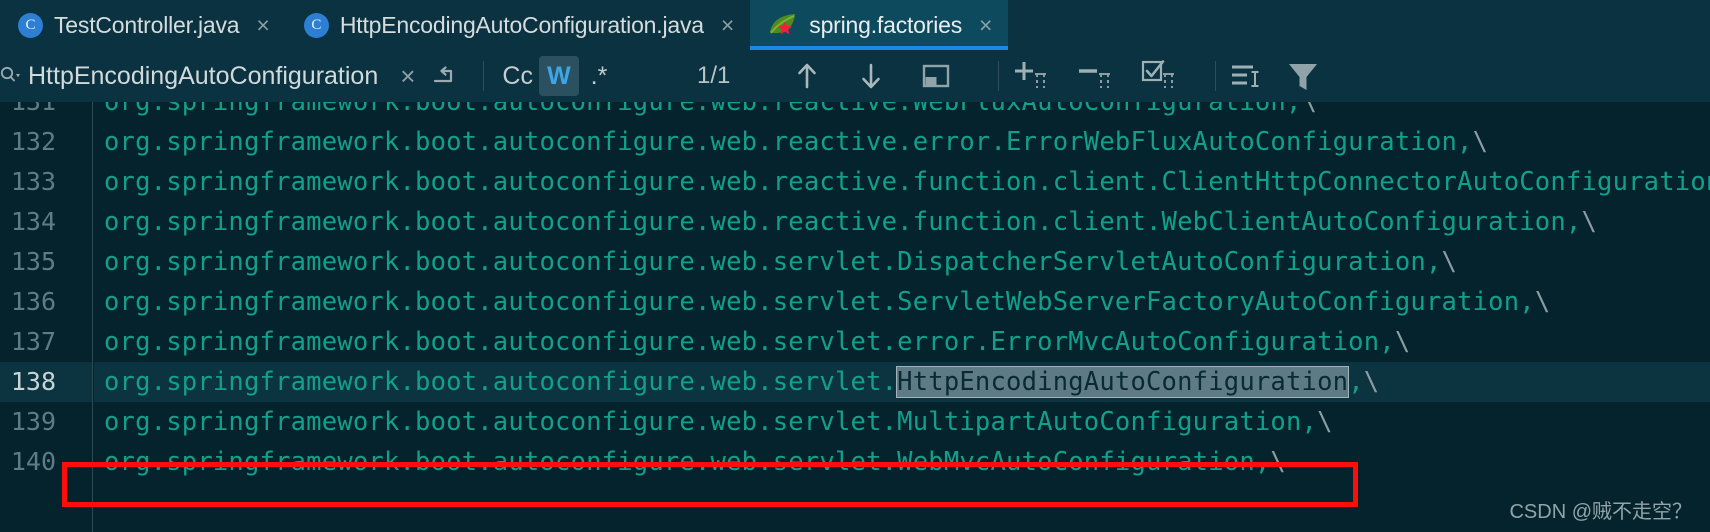  I want to click on line-number: 140, so click(33, 461).